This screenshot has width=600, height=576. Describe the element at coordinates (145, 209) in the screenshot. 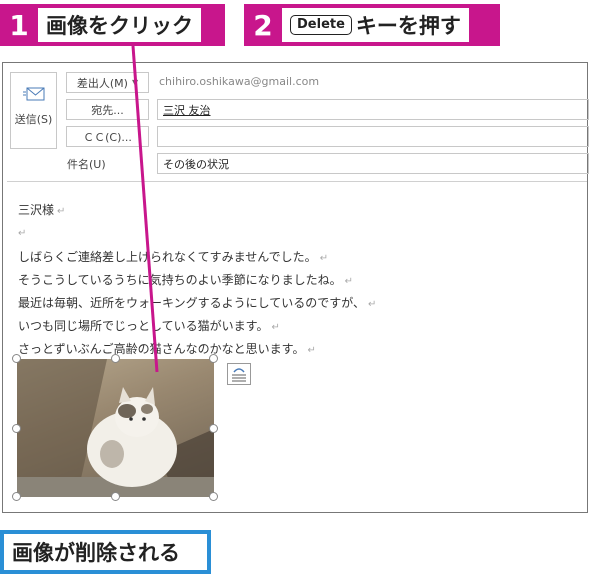

I see `step-1-pointer-line` at that location.